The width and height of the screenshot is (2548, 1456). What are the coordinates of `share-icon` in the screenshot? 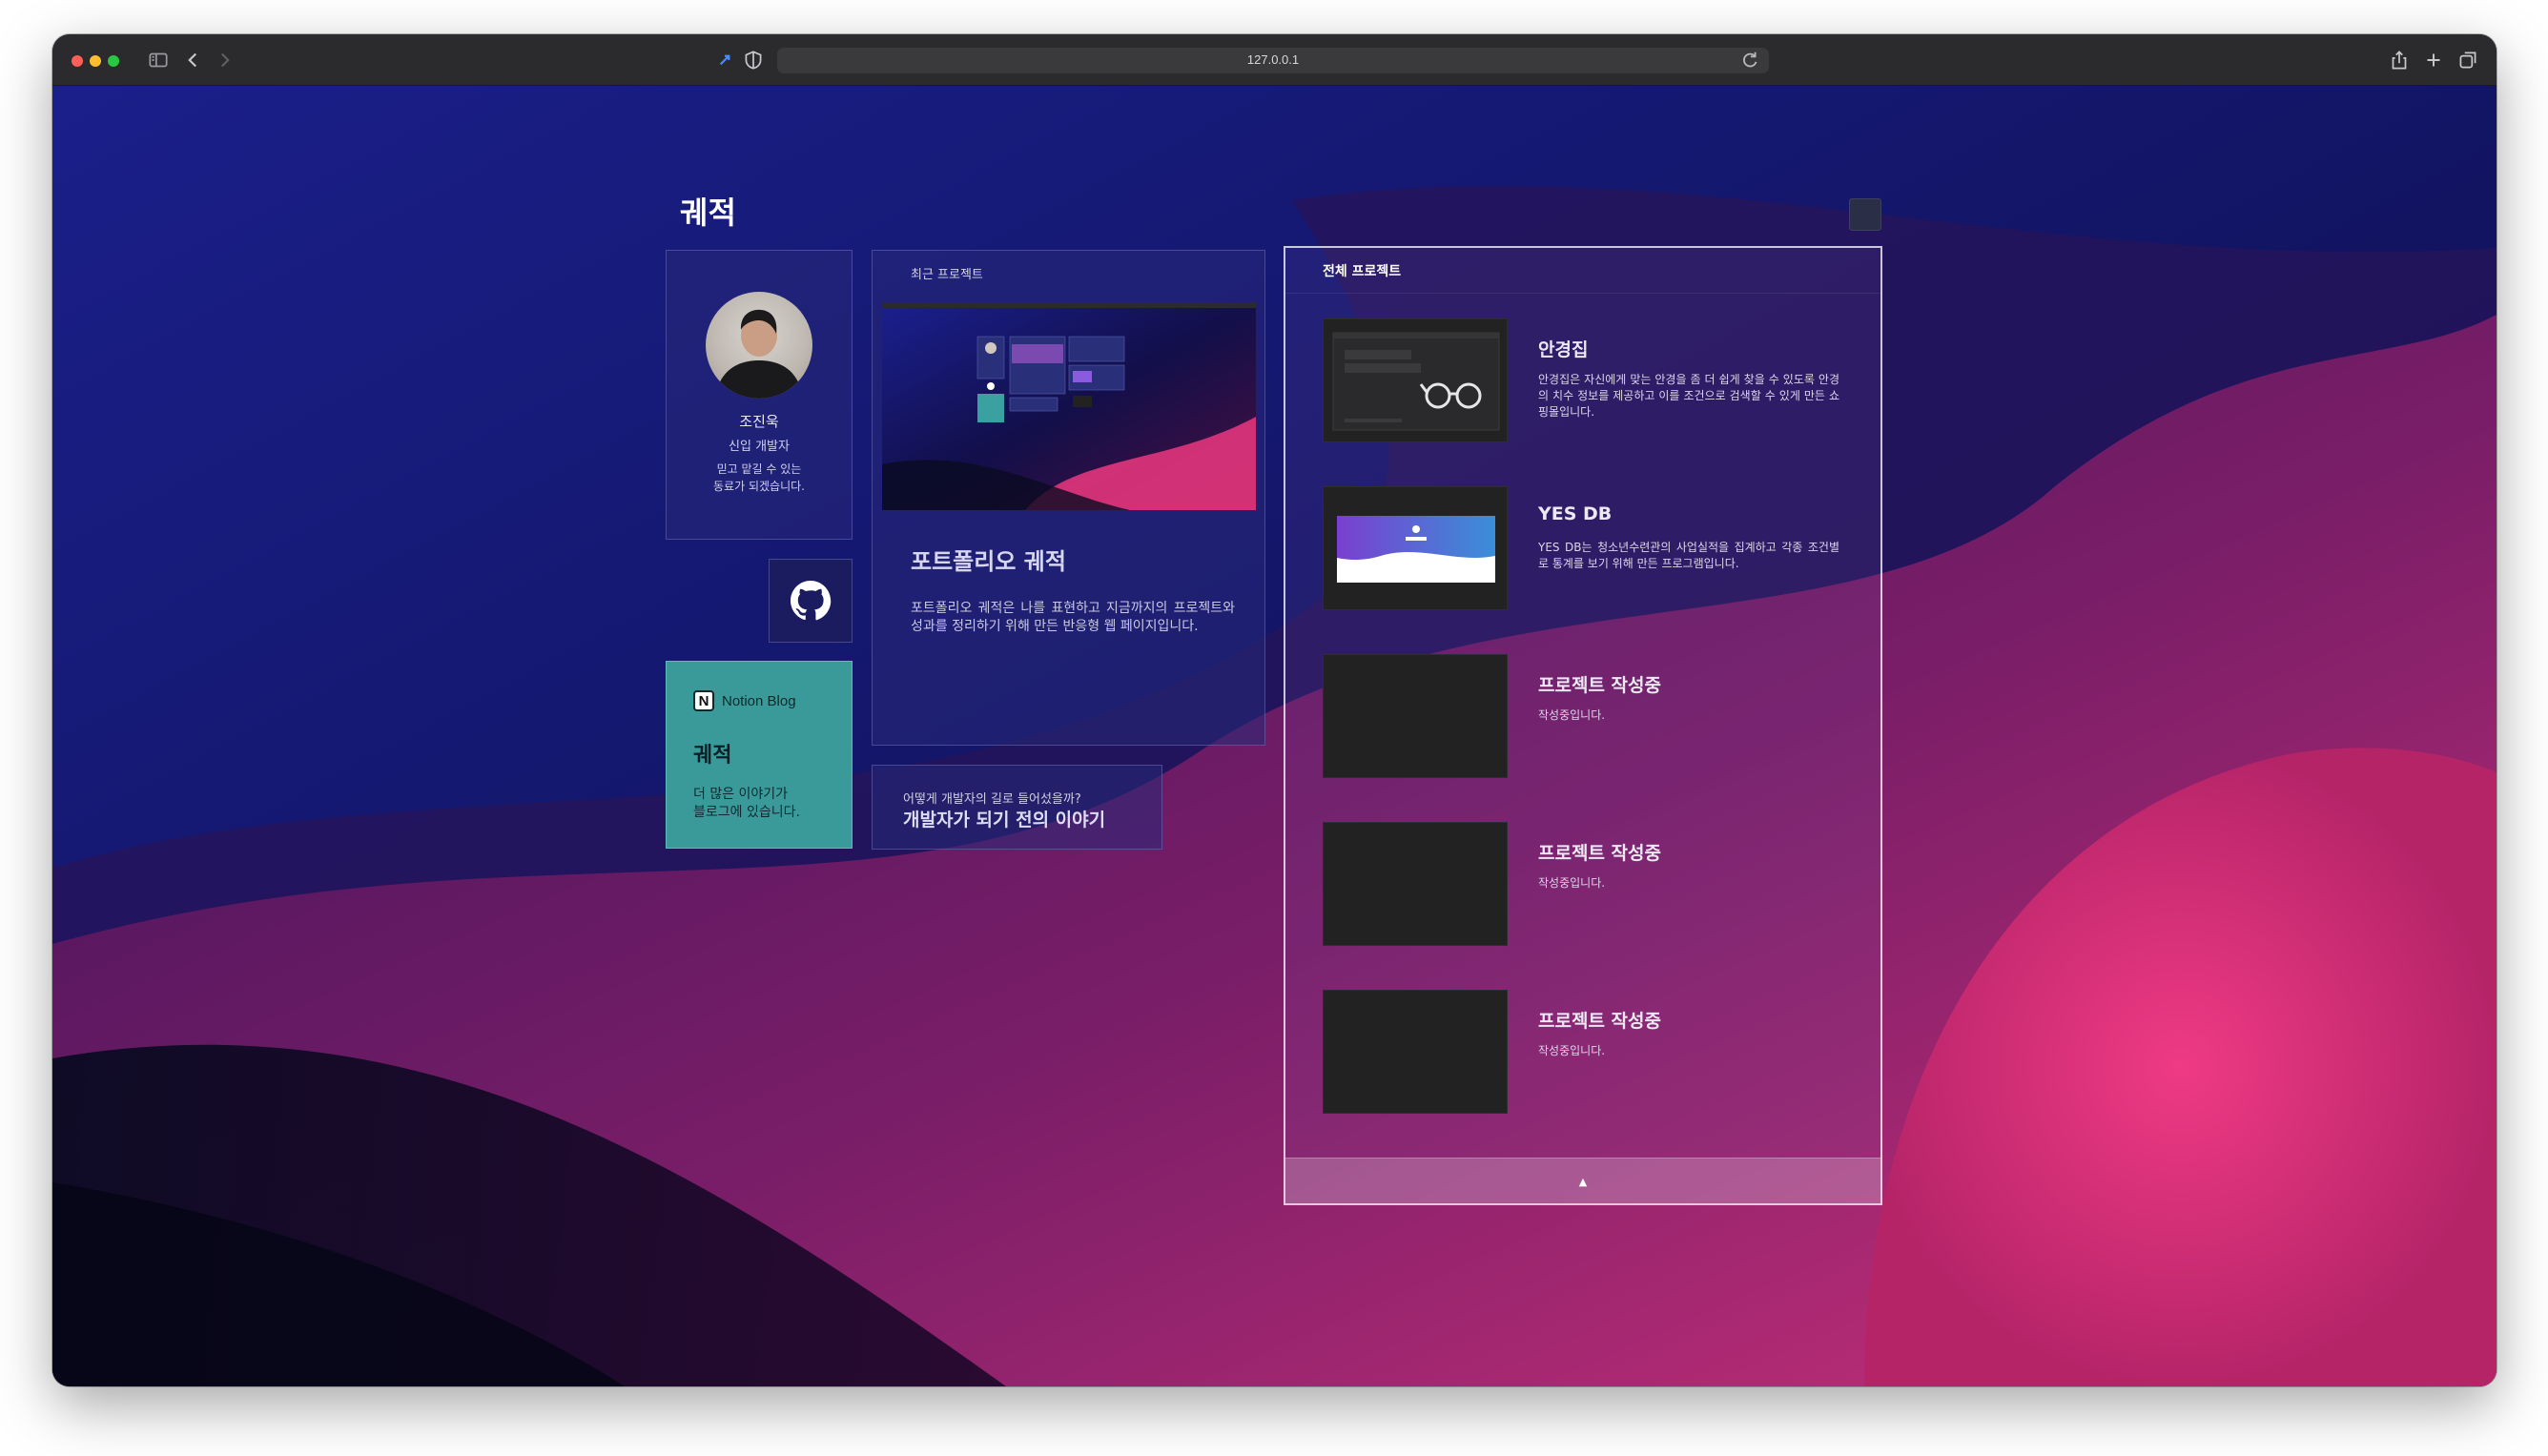 It's located at (2400, 60).